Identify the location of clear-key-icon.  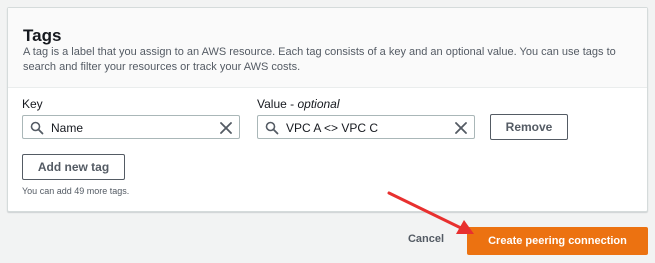
(226, 128).